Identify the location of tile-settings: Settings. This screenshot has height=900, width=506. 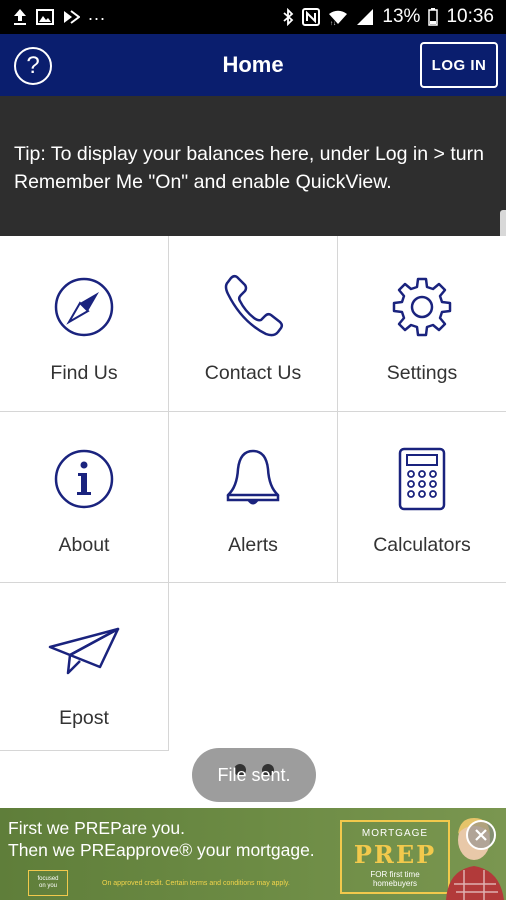
(422, 324).